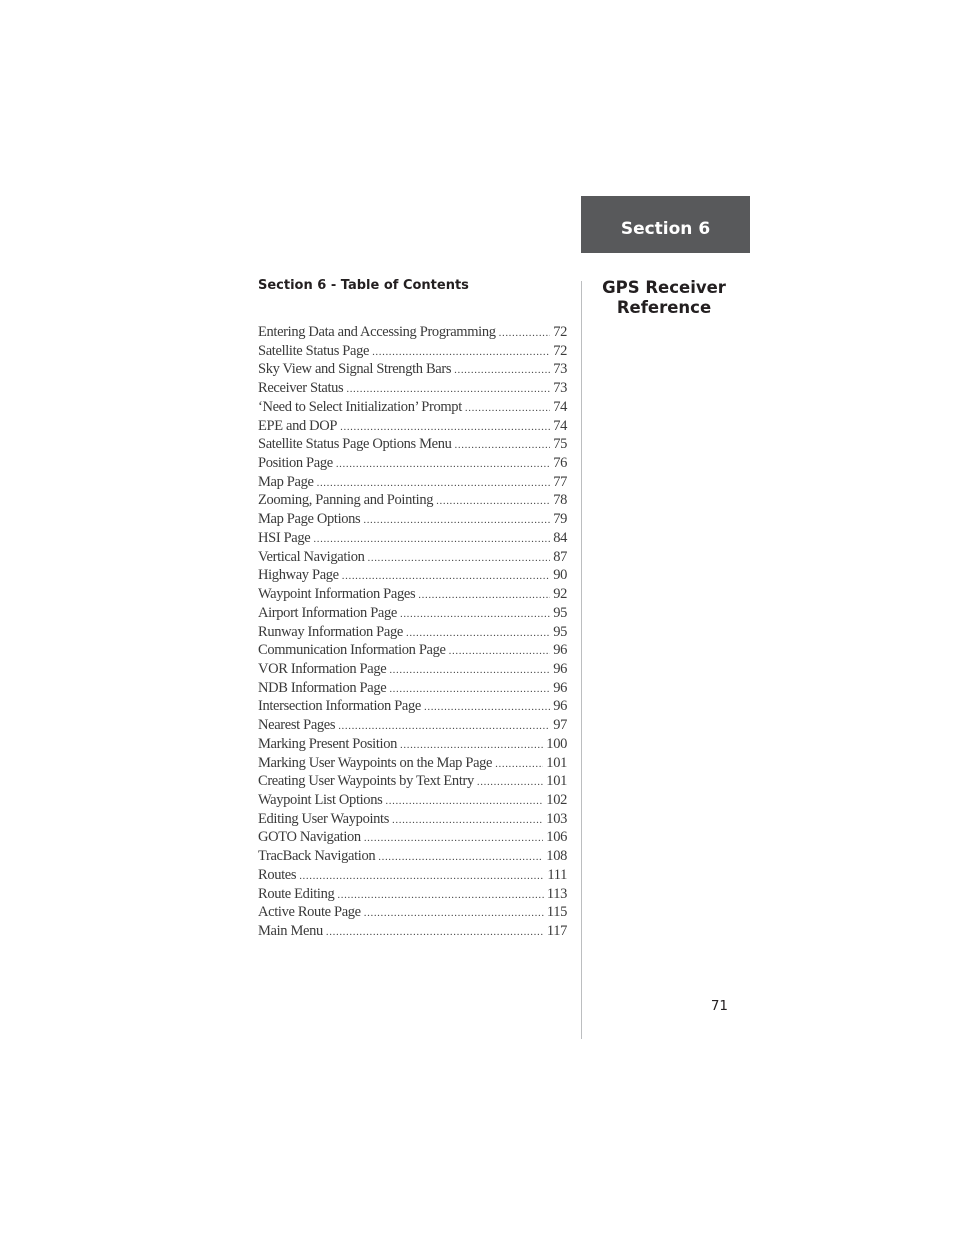  I want to click on toc-entry: Receiver Status 73, so click(412, 389).